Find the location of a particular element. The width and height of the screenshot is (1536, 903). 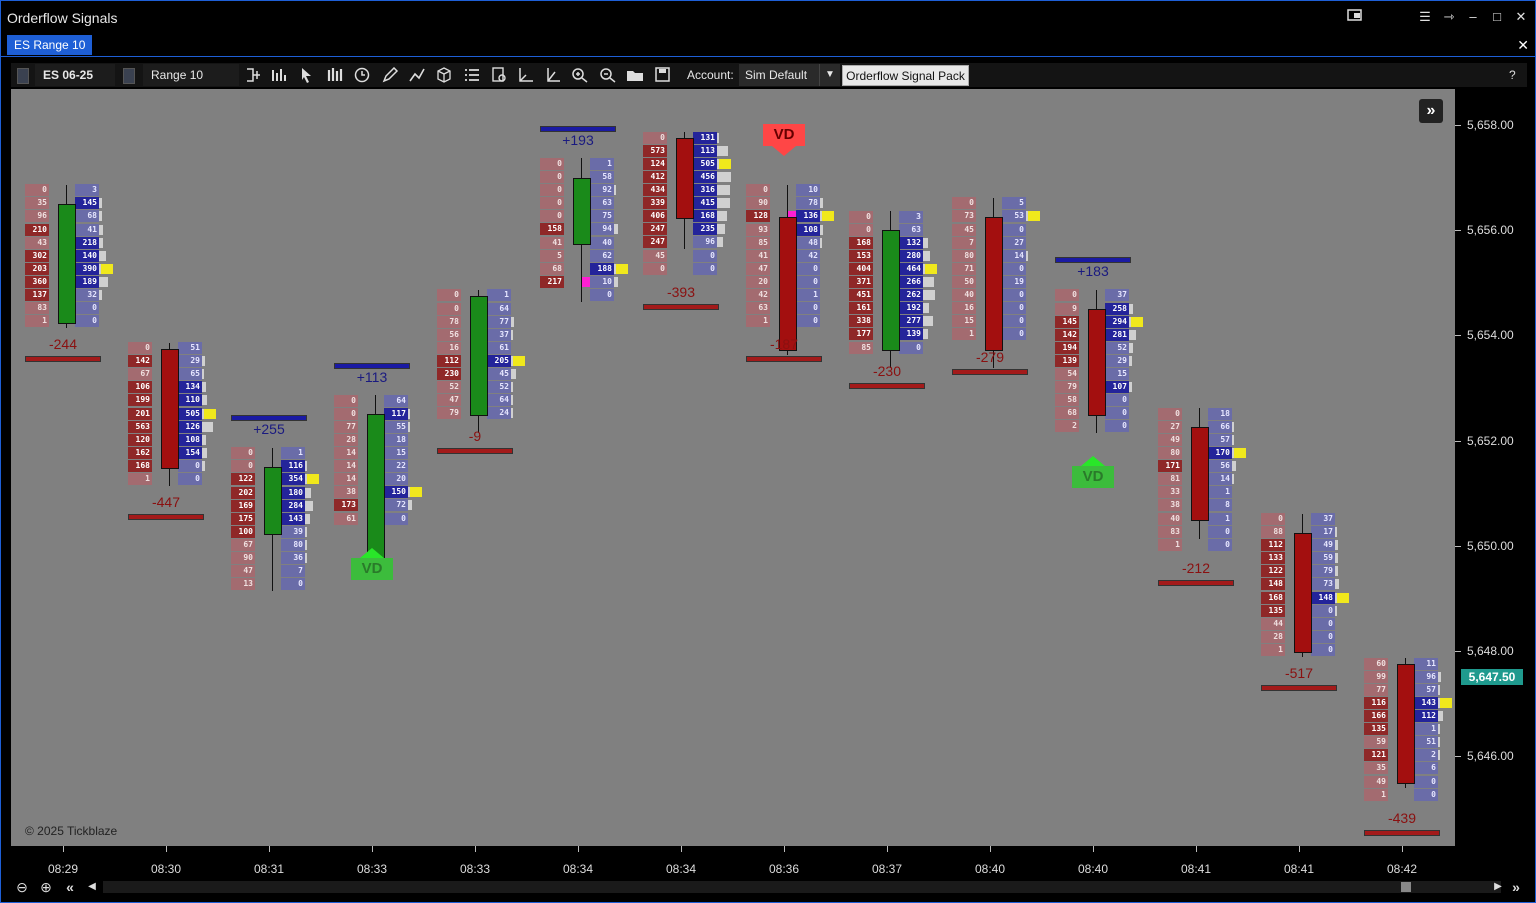

close-tab-icon: ✕ is located at coordinates (1523, 45).